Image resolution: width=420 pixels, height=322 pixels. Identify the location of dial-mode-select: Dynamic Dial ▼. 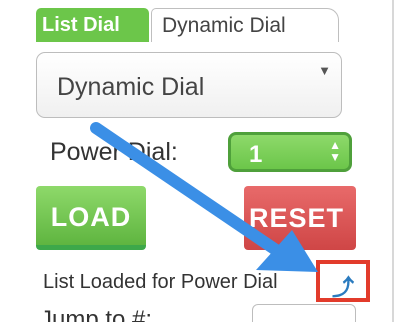
(189, 85).